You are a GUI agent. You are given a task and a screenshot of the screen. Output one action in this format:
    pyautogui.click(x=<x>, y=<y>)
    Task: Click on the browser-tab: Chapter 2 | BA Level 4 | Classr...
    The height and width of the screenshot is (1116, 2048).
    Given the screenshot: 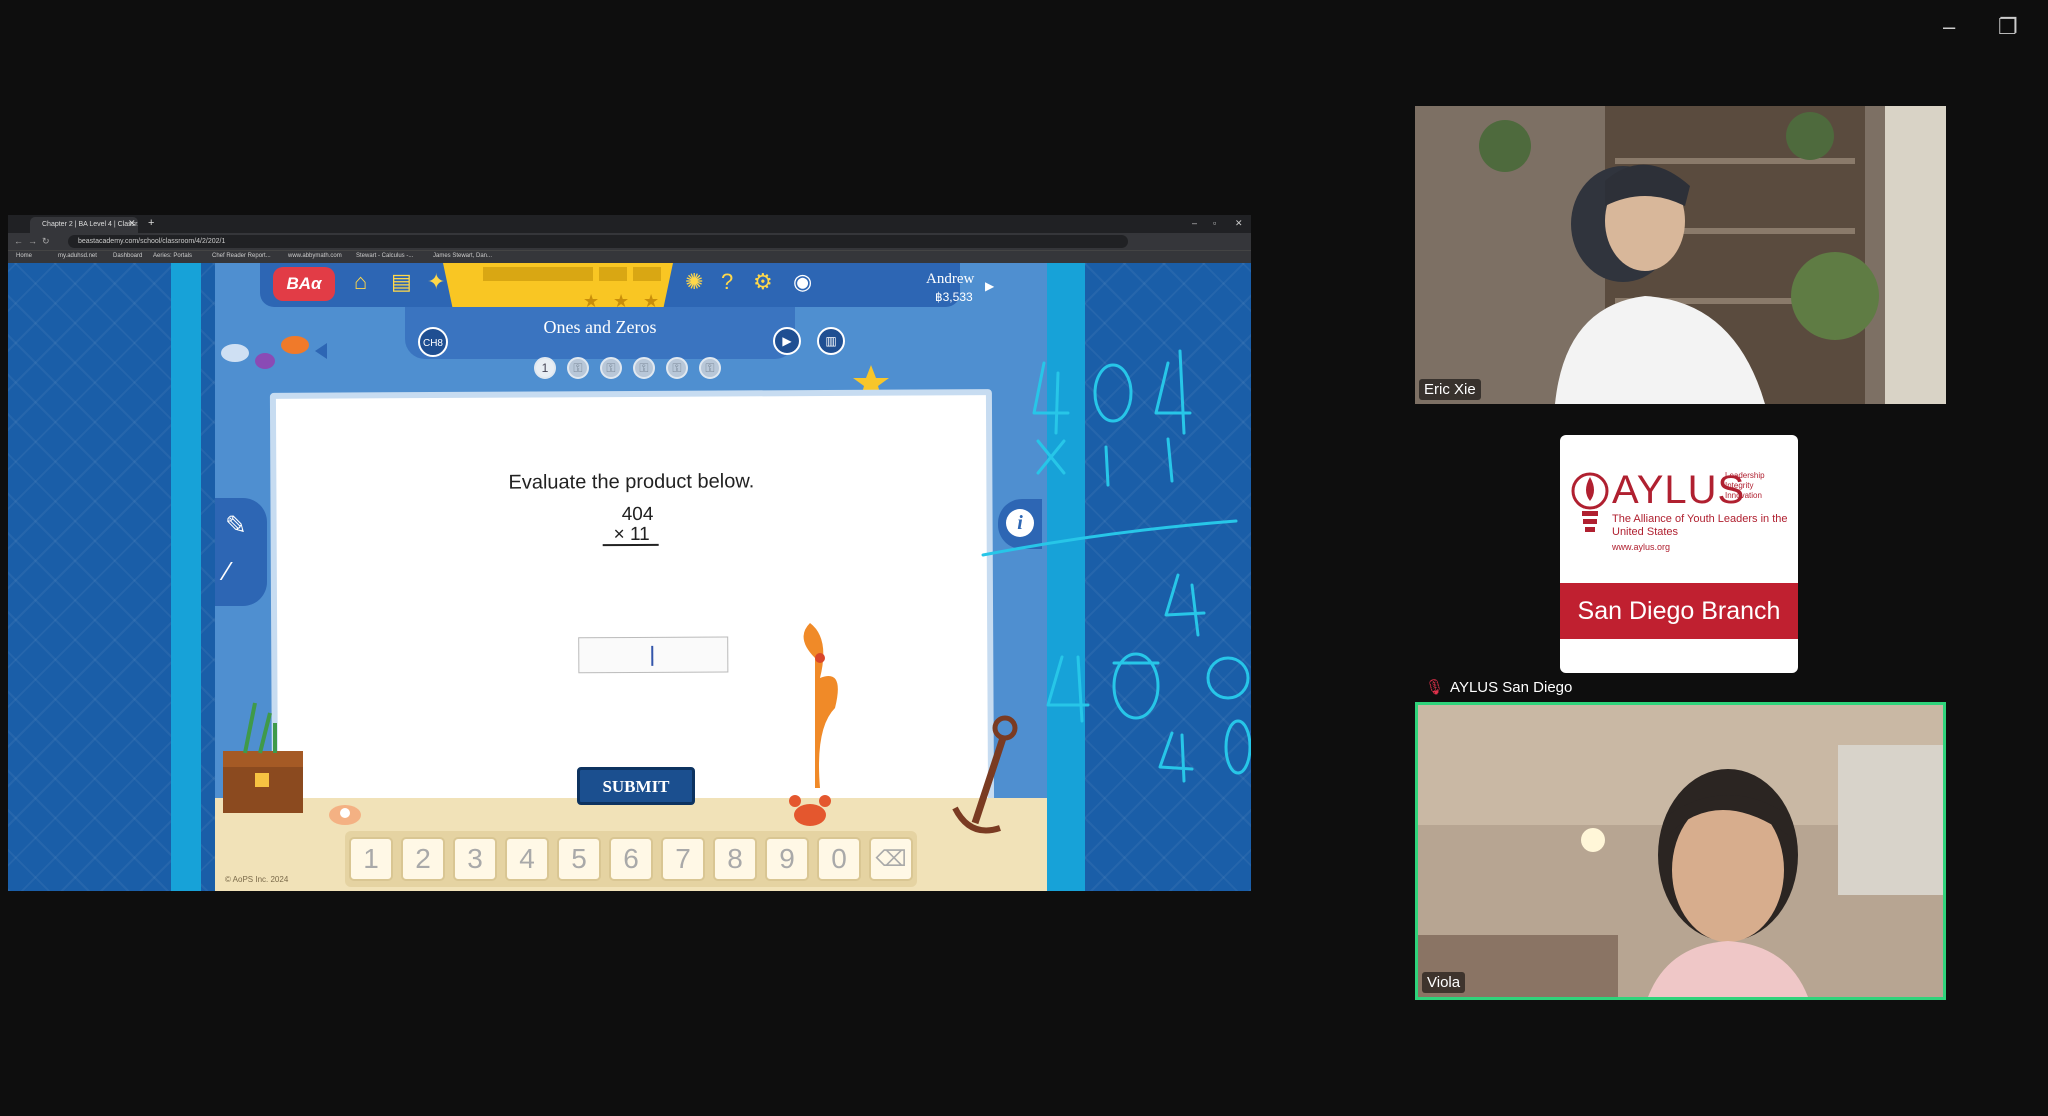 What is the action you would take?
    pyautogui.click(x=84, y=225)
    